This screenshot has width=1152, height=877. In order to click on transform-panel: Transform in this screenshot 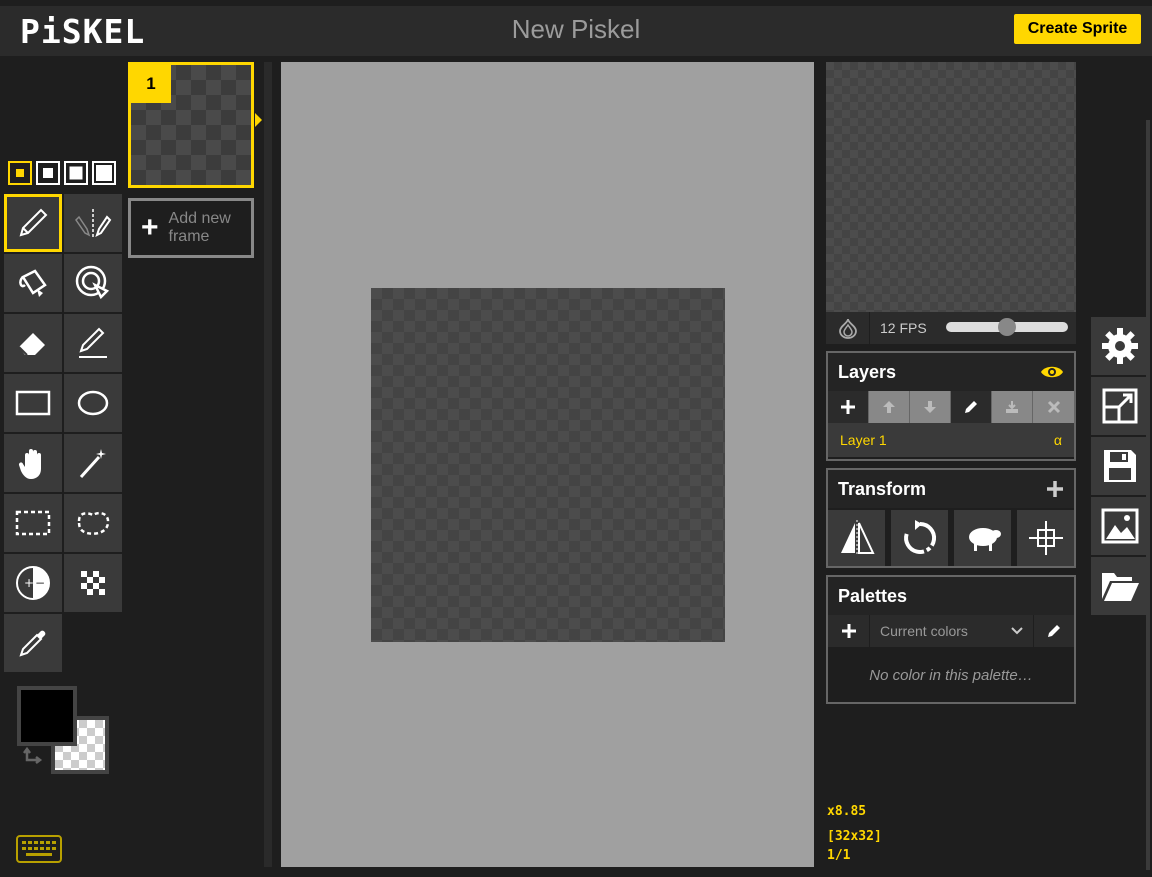, I will do `click(951, 518)`.